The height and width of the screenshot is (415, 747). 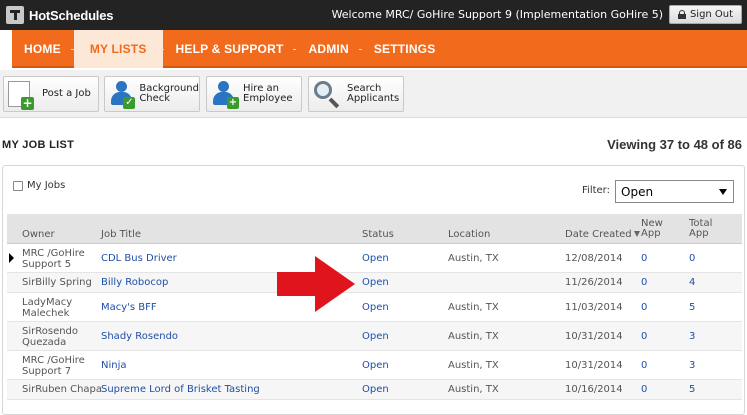 I want to click on job-title-link: Macy's BFF, so click(x=129, y=307).